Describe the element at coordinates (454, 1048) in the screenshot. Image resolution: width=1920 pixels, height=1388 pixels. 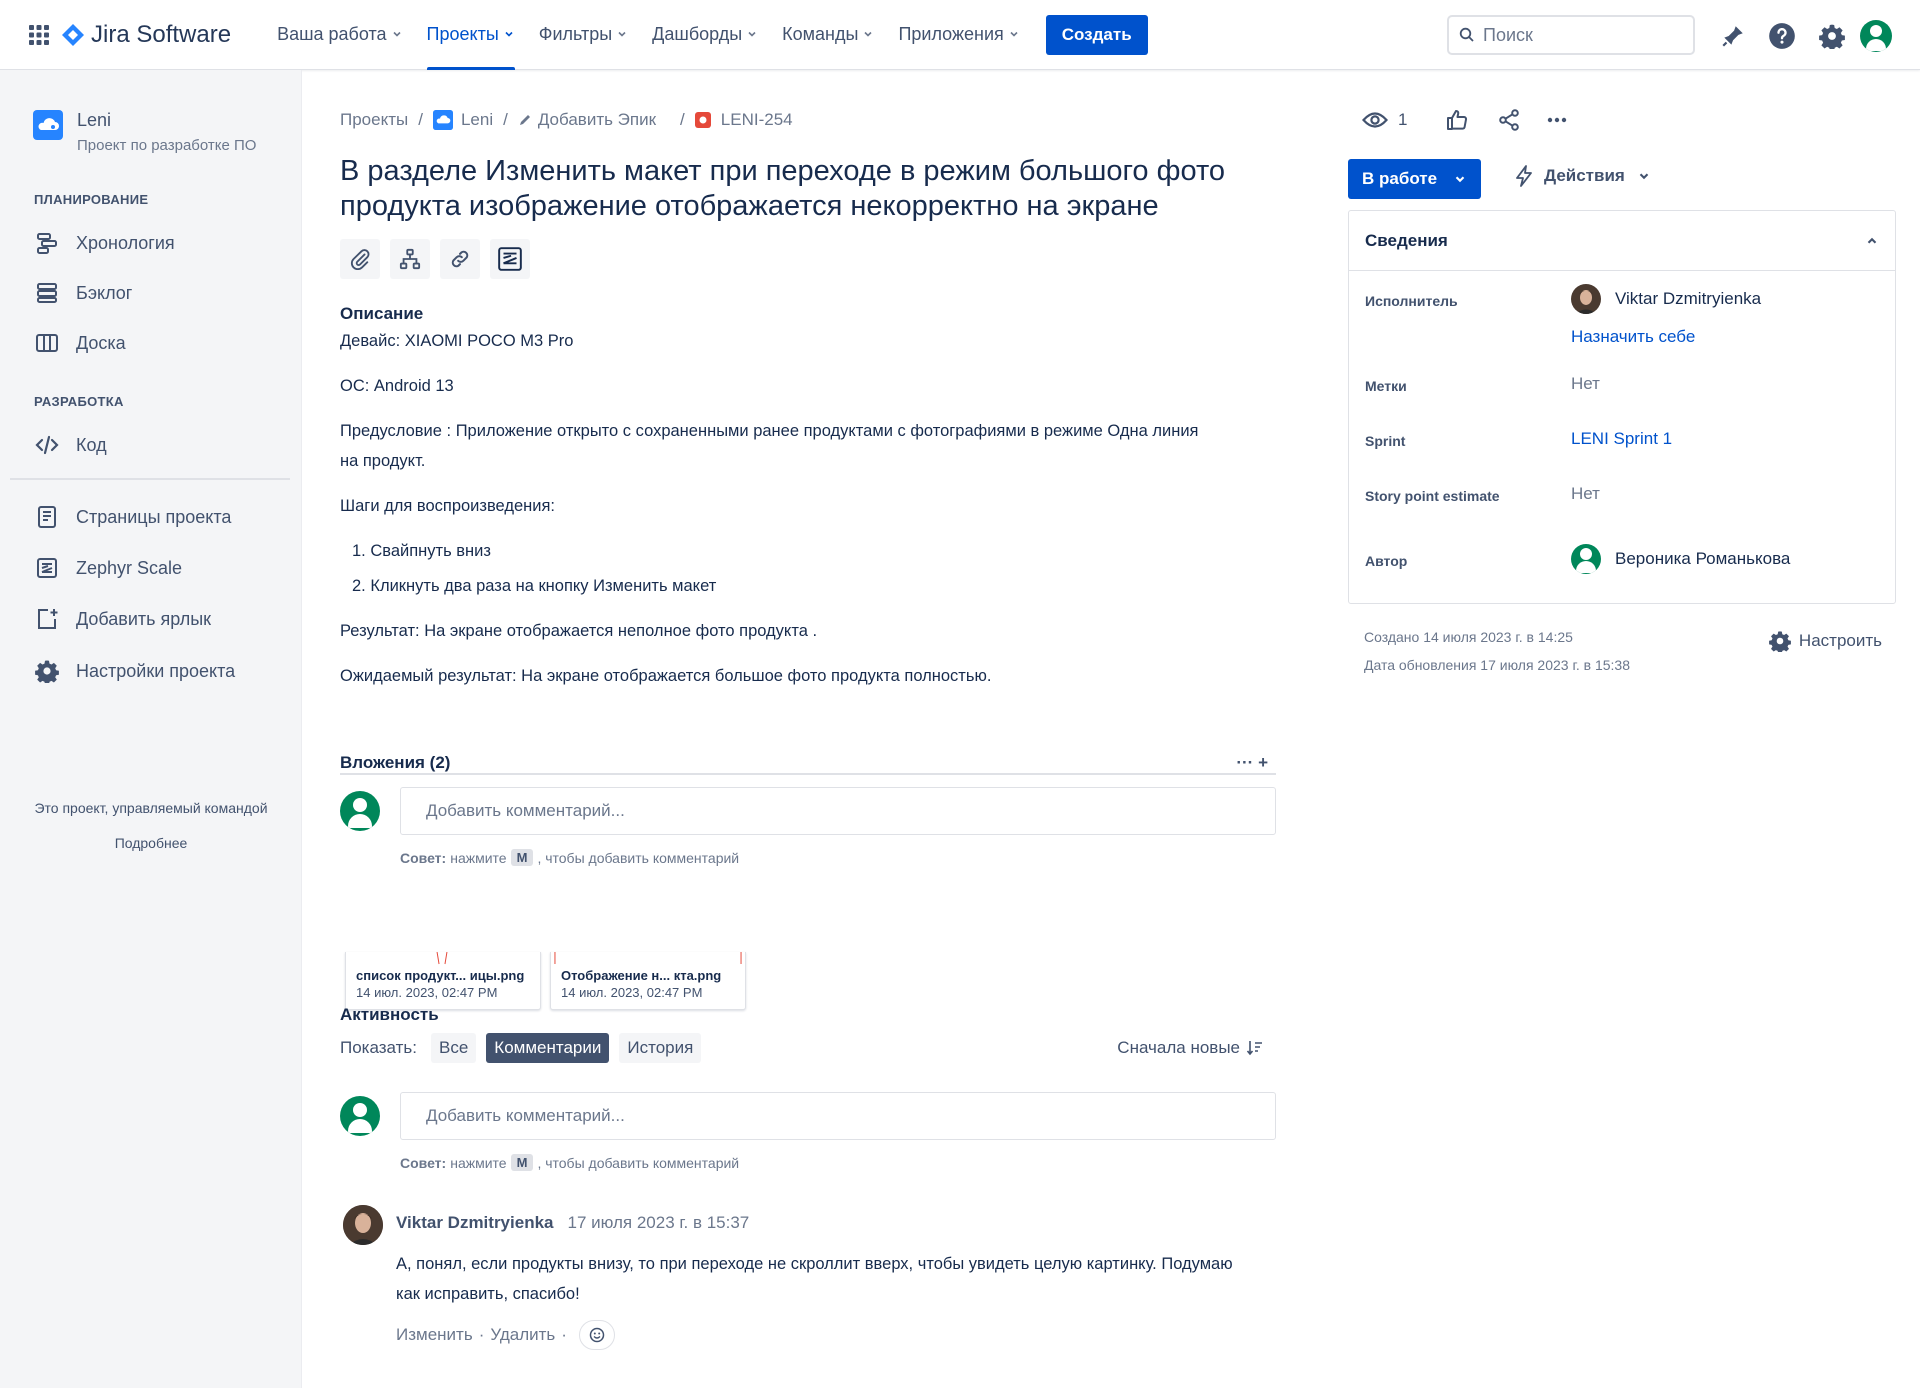
I see `filter-all: Все` at that location.